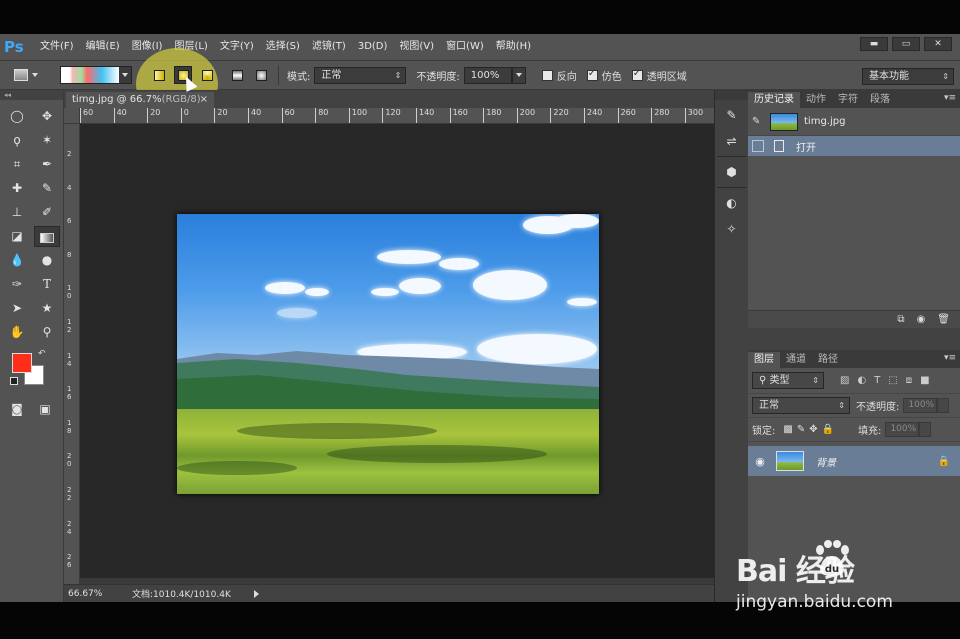 The image size is (960, 639). Describe the element at coordinates (732, 141) in the screenshot. I see `brush-panel-icon: ⇌` at that location.